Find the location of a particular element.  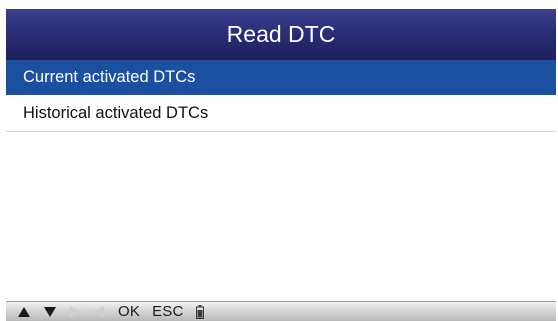

menu-item-label: Current activated DTCs is located at coordinates (109, 76).